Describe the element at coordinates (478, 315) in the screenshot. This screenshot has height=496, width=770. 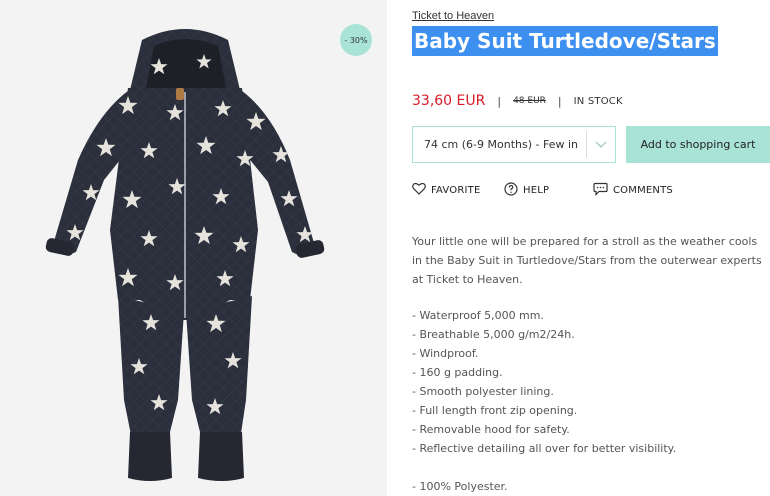
I see `feature-item: - Waterproof 5,000 mm.` at that location.